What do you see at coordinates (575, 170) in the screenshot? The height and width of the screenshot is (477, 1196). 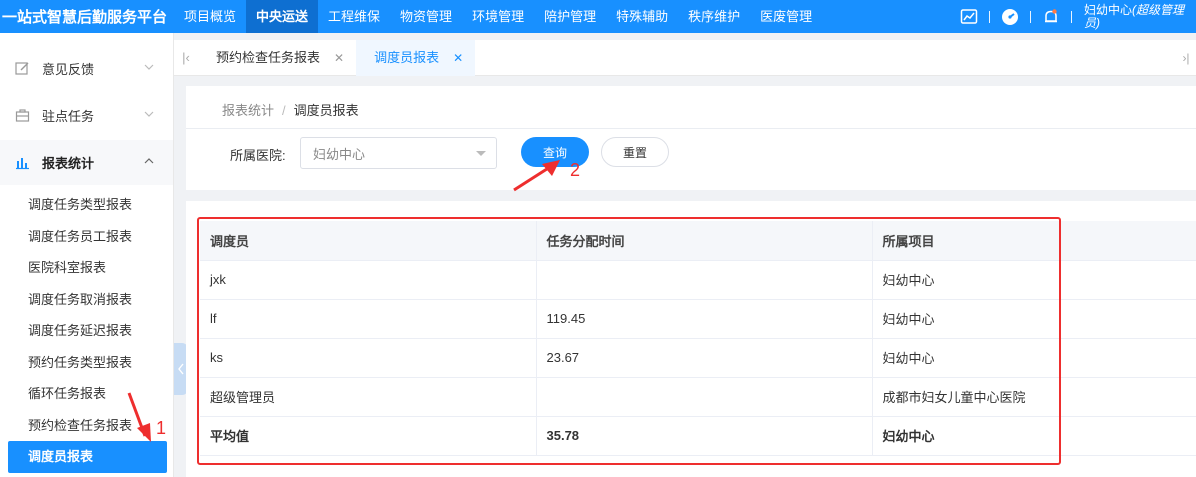 I see `annotation-step-2: 2` at bounding box center [575, 170].